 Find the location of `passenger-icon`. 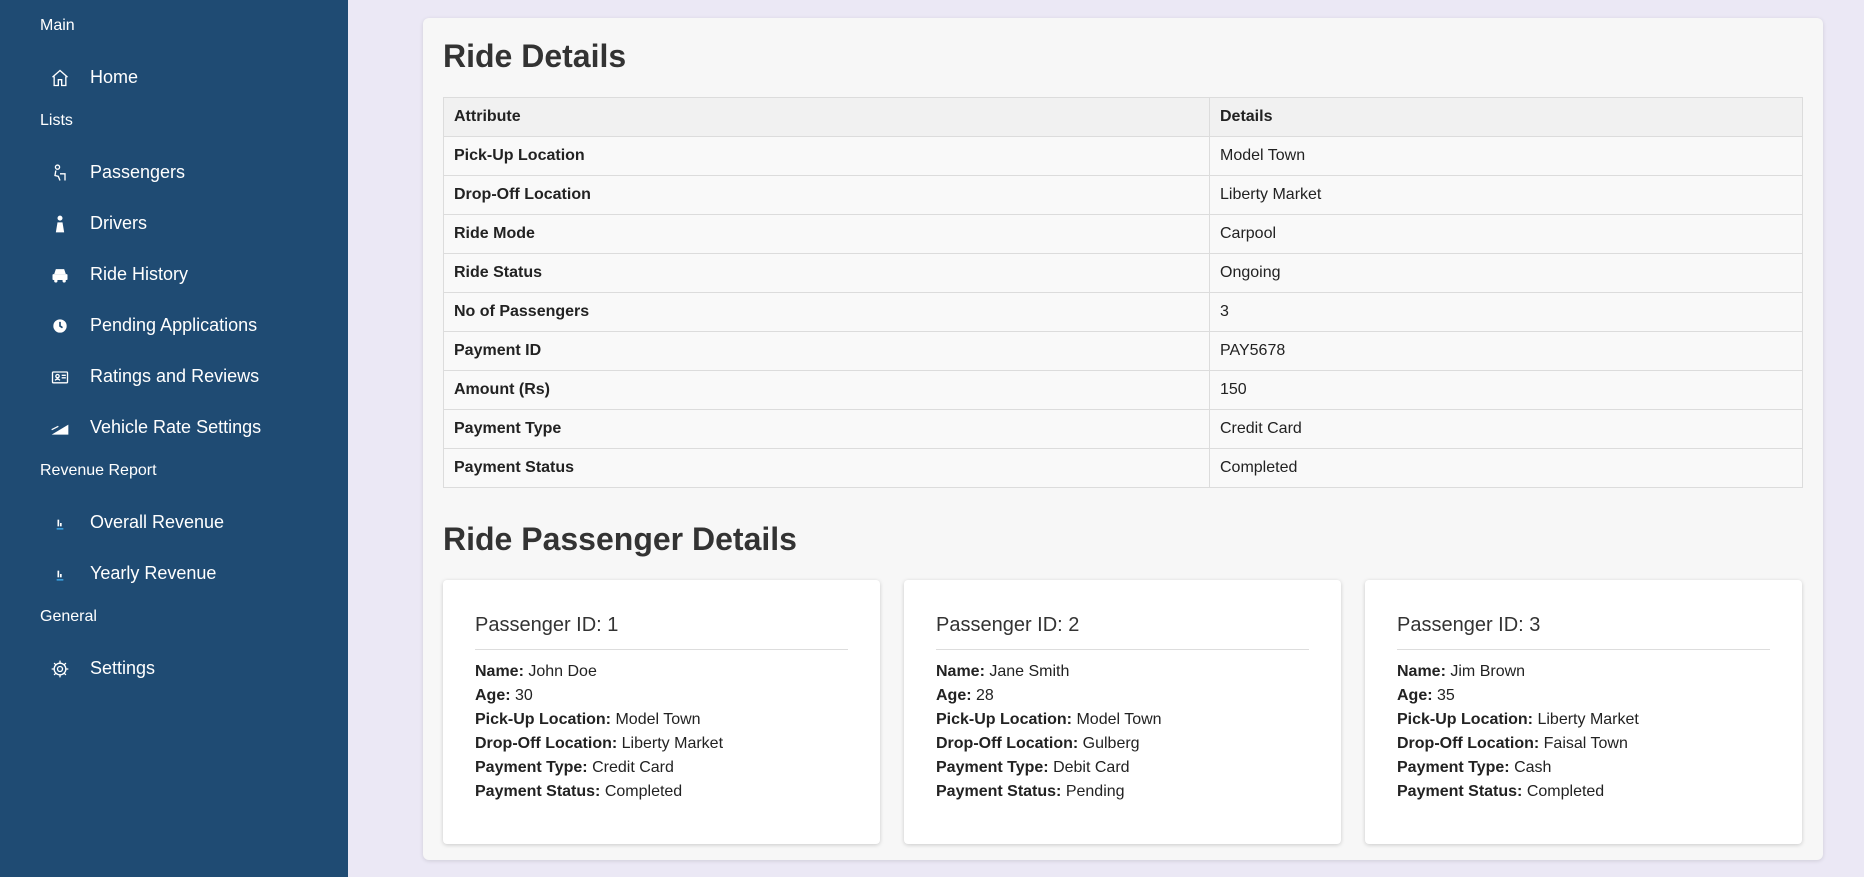

passenger-icon is located at coordinates (60, 173).